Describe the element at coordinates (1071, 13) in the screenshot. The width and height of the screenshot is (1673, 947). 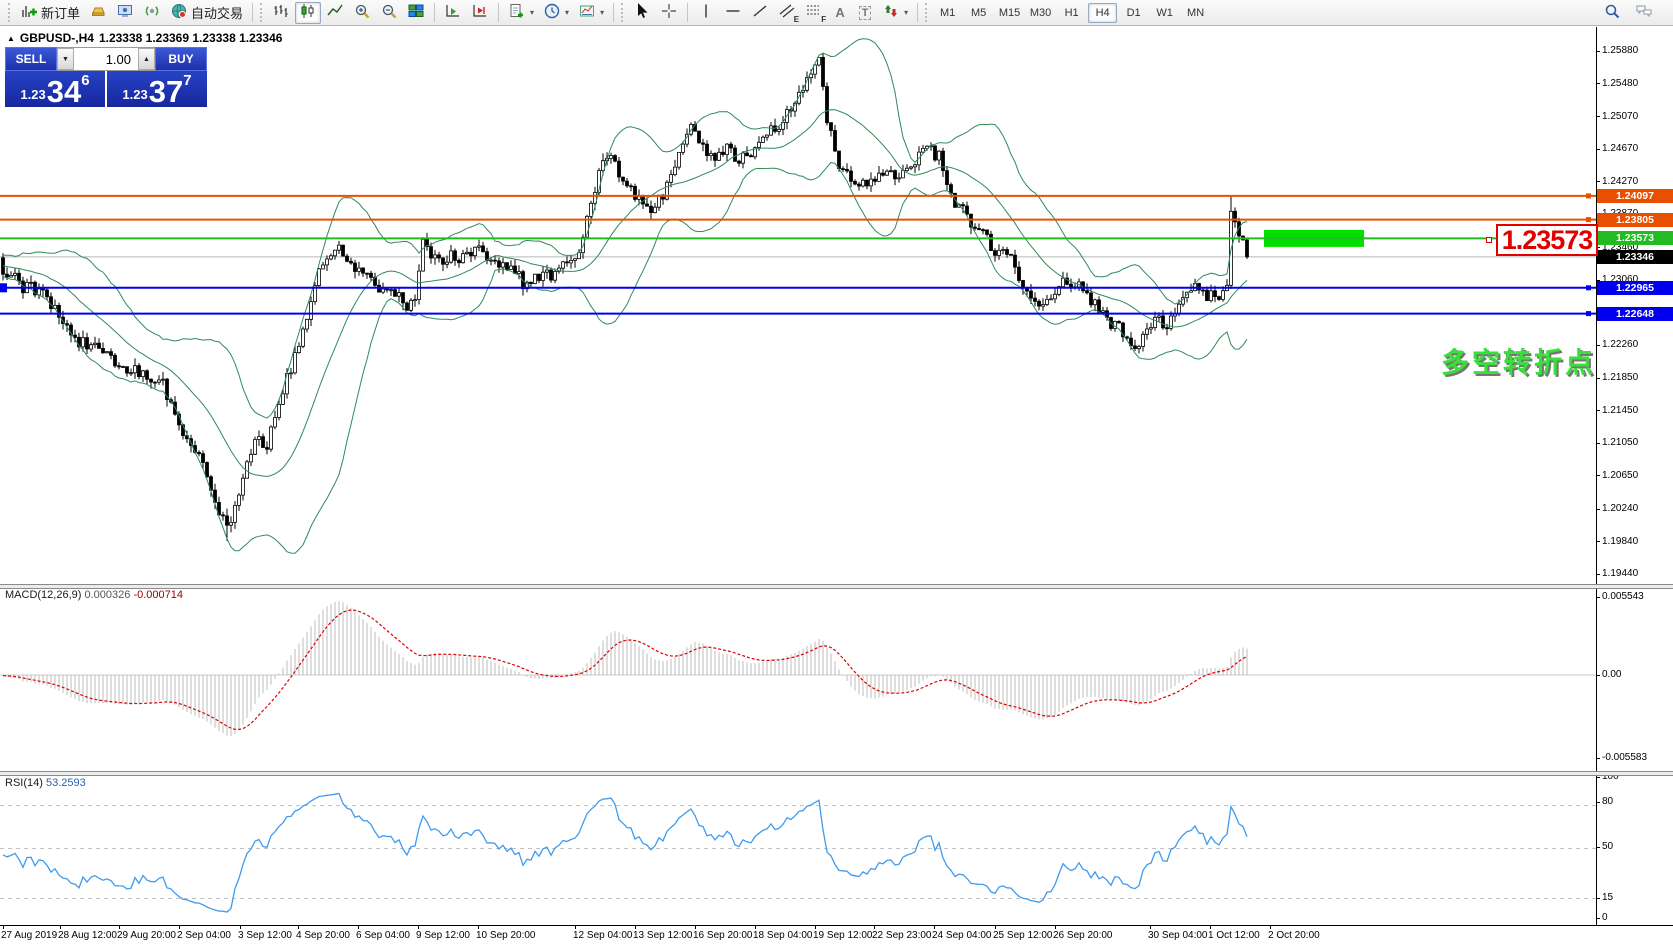
I see `timeframe-h1: H1` at that location.